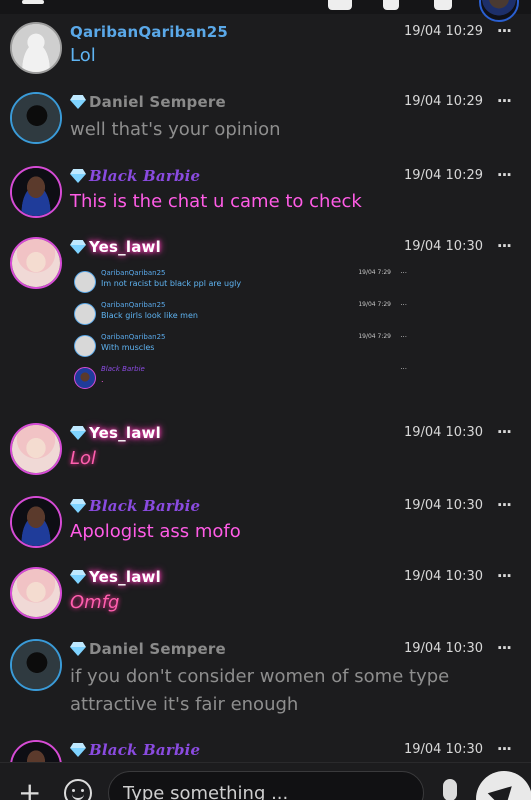  Describe the element at coordinates (128, 347) in the screenshot. I see `message-text: With muscles` at that location.